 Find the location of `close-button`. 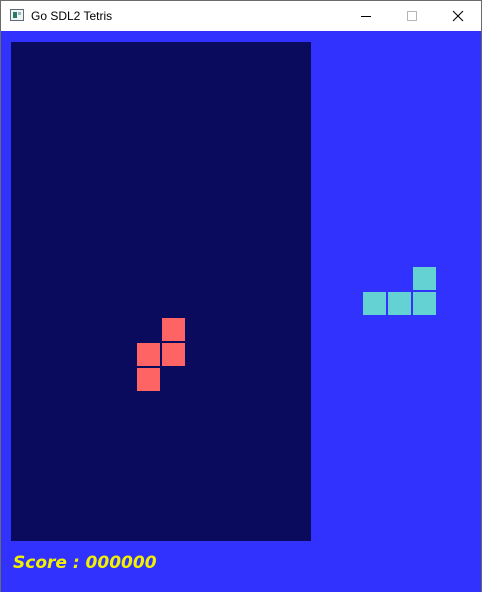

close-button is located at coordinates (458, 16).